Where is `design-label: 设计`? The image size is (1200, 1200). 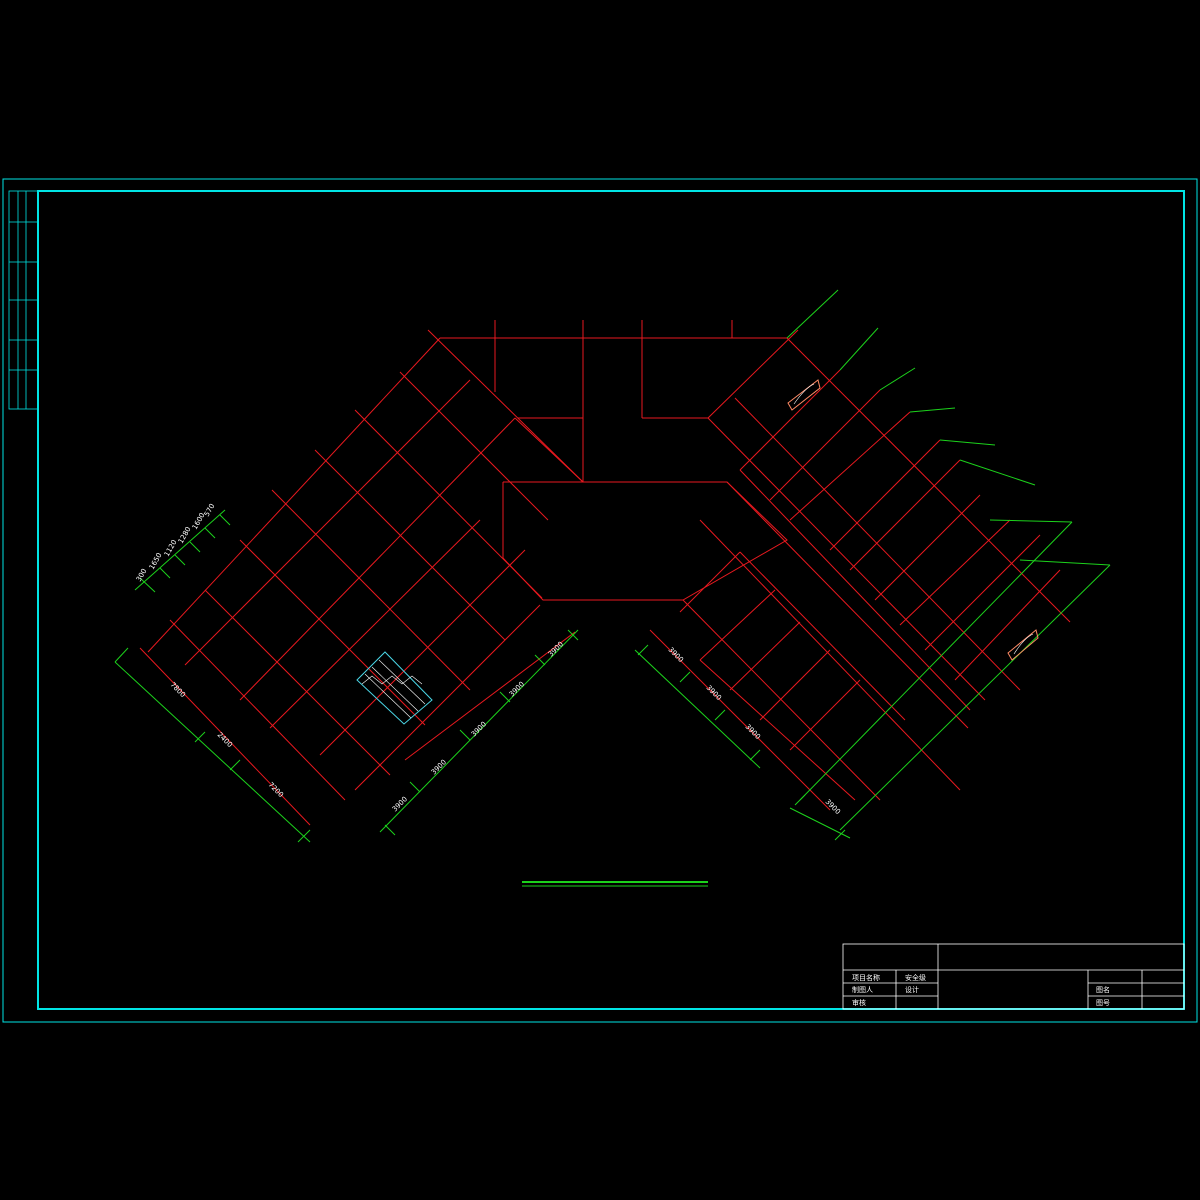 design-label: 设计 is located at coordinates (912, 989).